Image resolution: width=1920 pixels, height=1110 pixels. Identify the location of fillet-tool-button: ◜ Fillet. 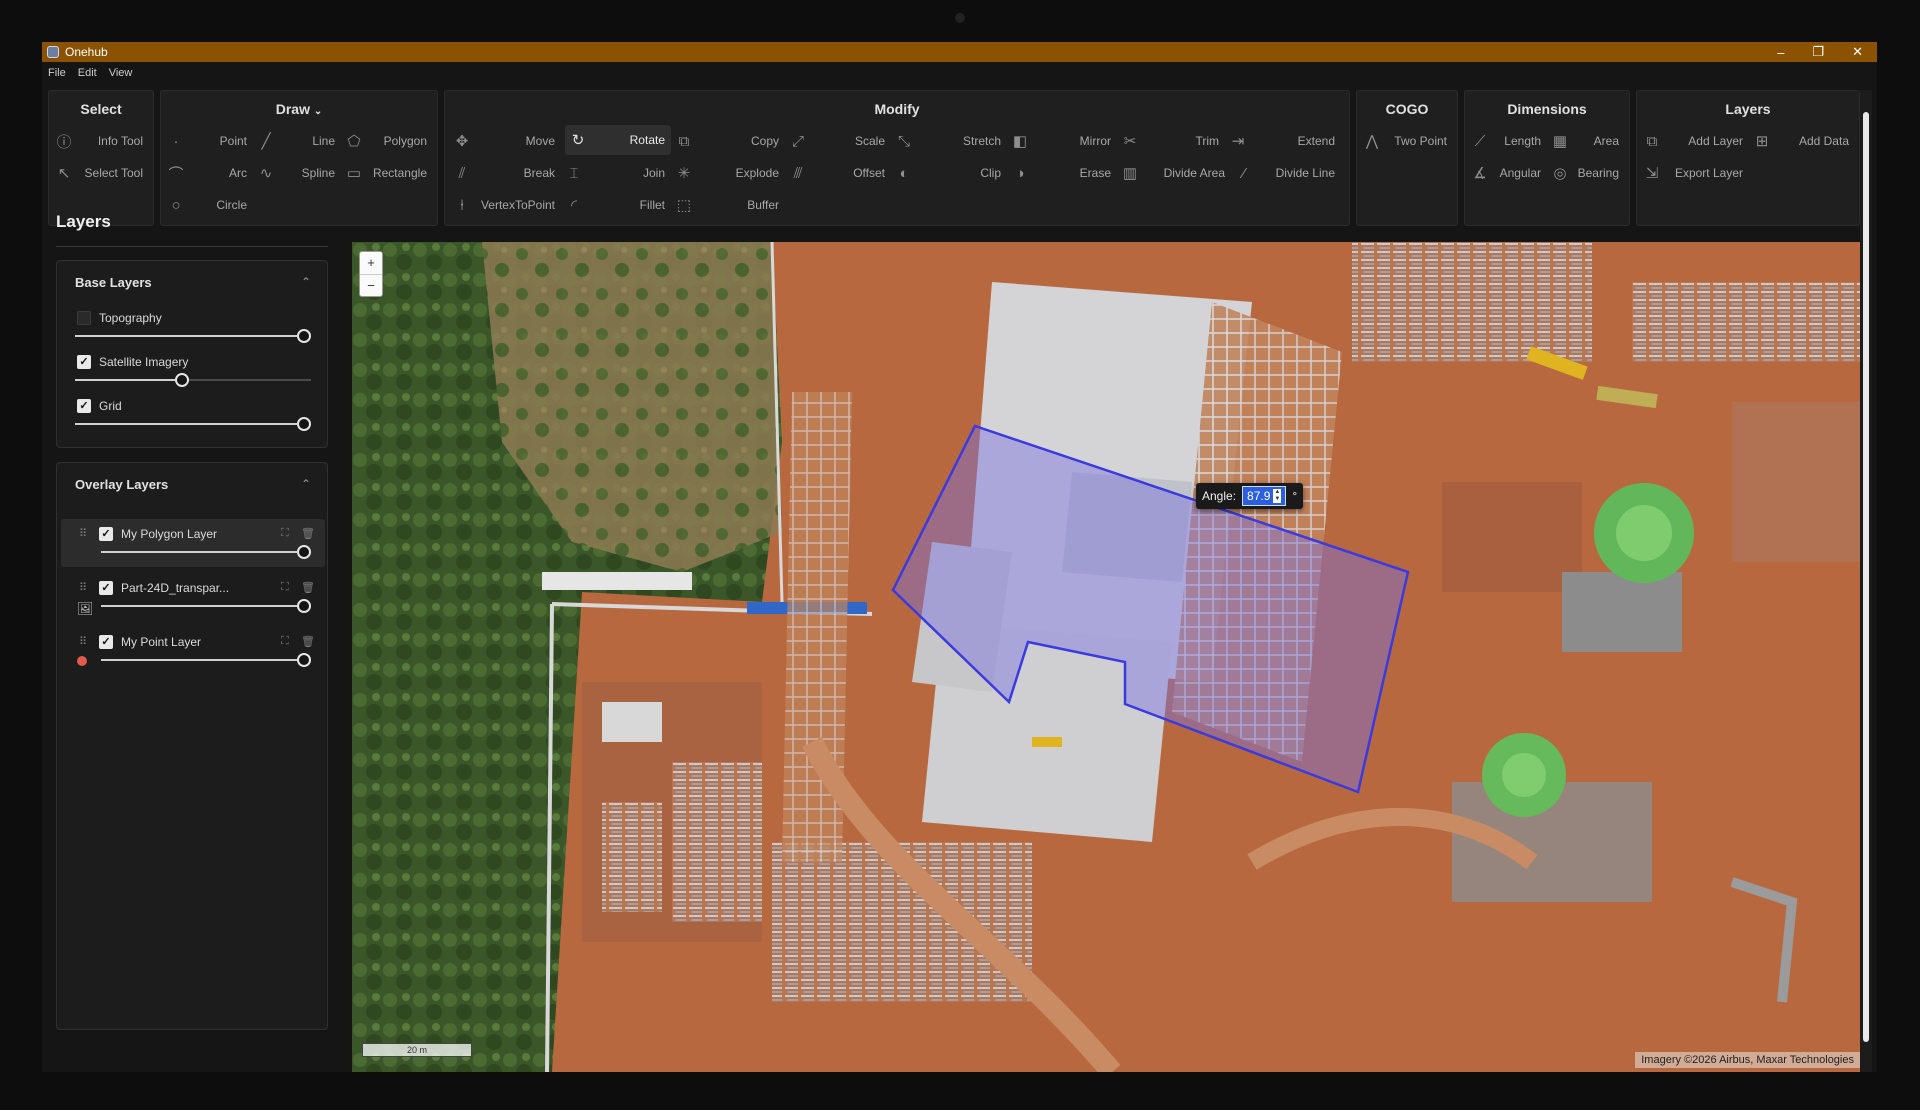
(618, 205).